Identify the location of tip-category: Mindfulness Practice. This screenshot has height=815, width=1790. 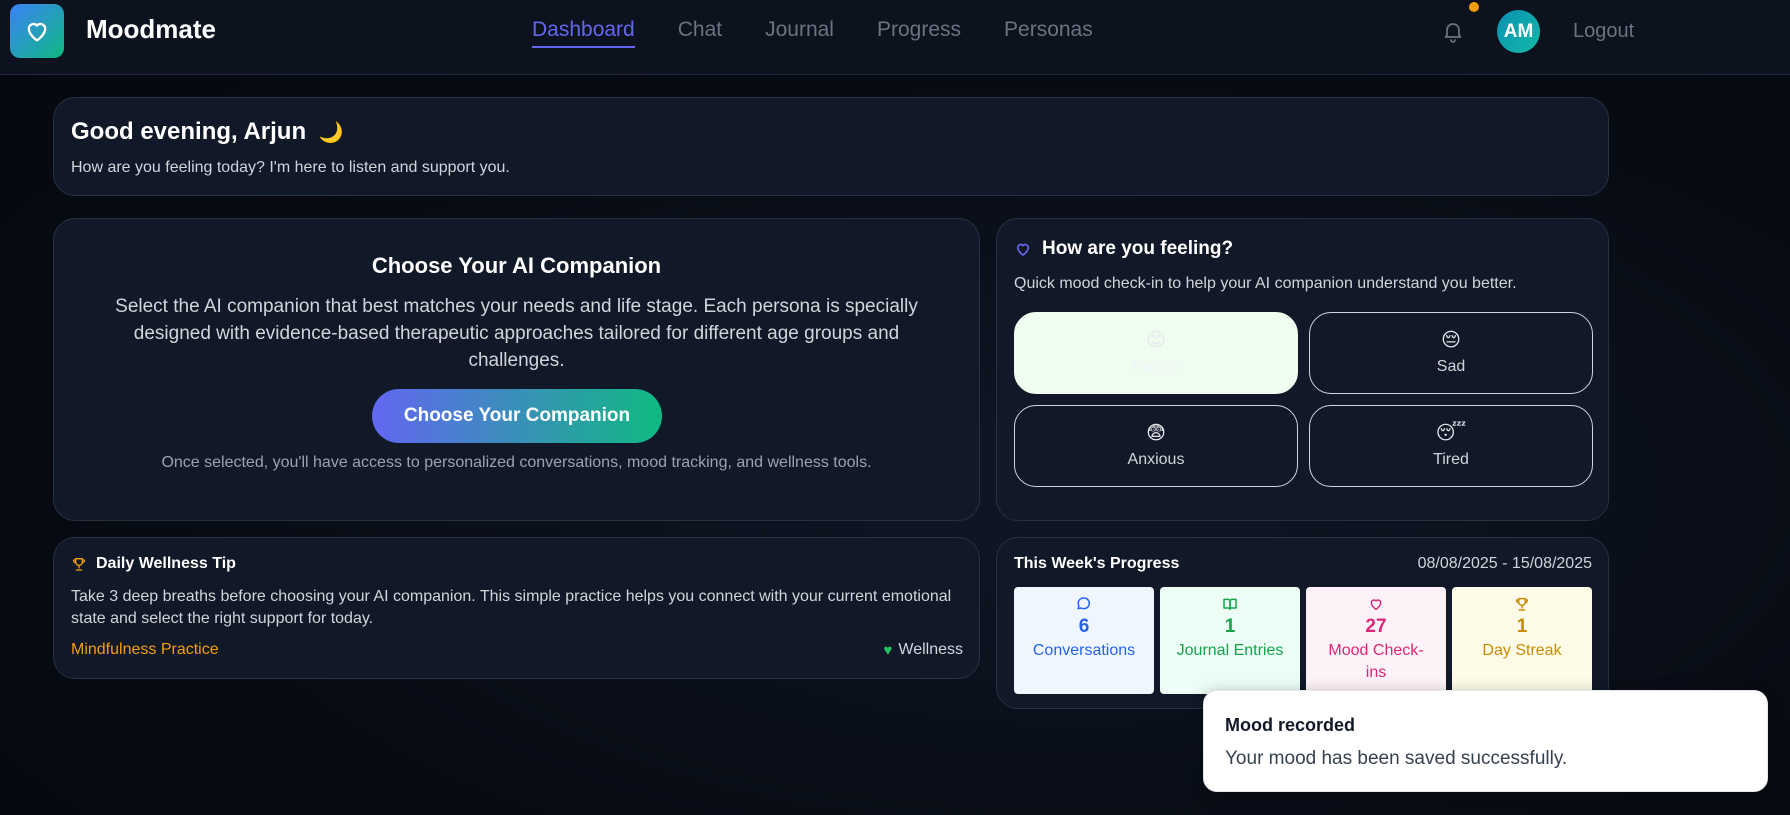
(145, 649).